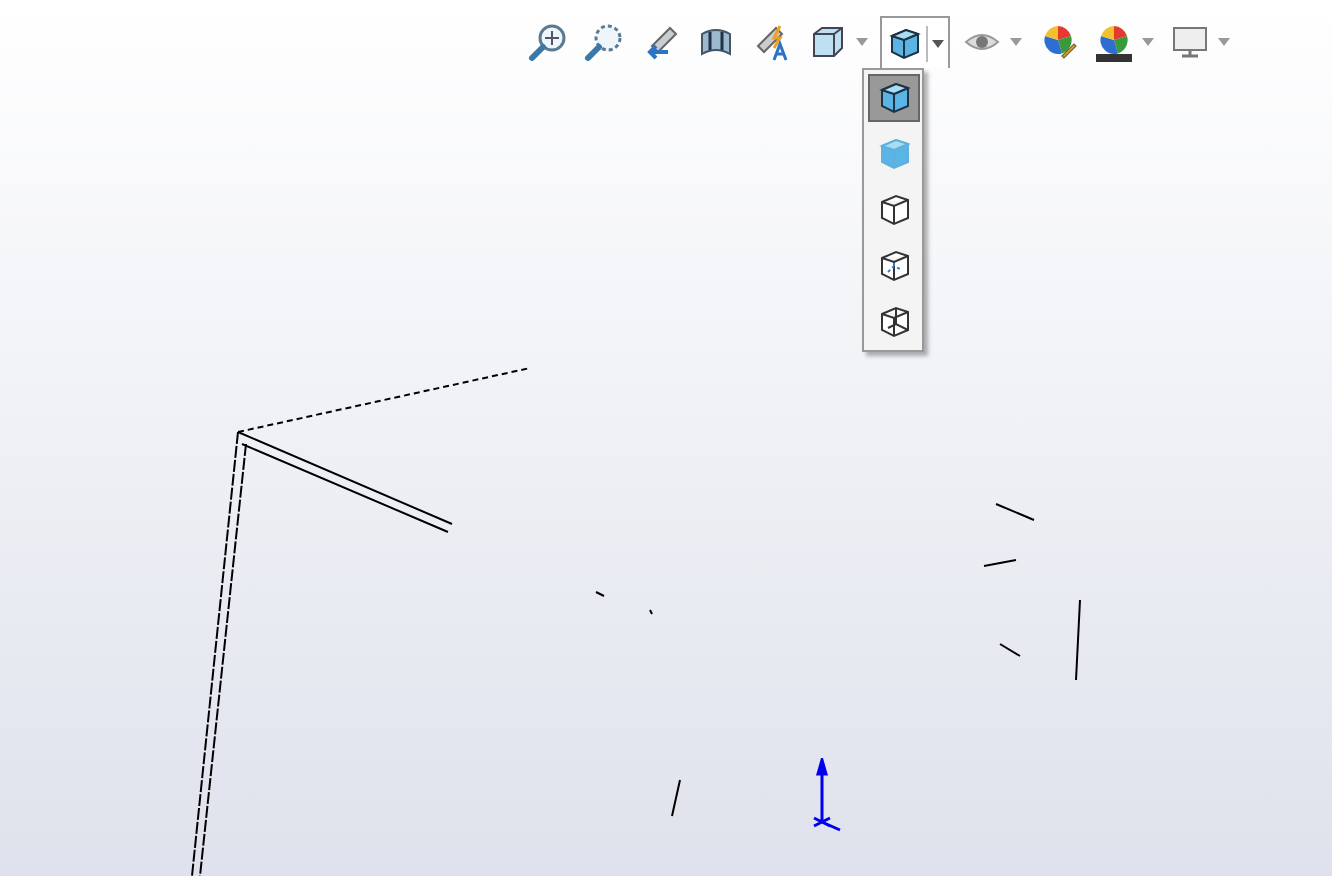 This screenshot has height=876, width=1332. What do you see at coordinates (1114, 42) in the screenshot?
I see `color-ball-scene-icon` at bounding box center [1114, 42].